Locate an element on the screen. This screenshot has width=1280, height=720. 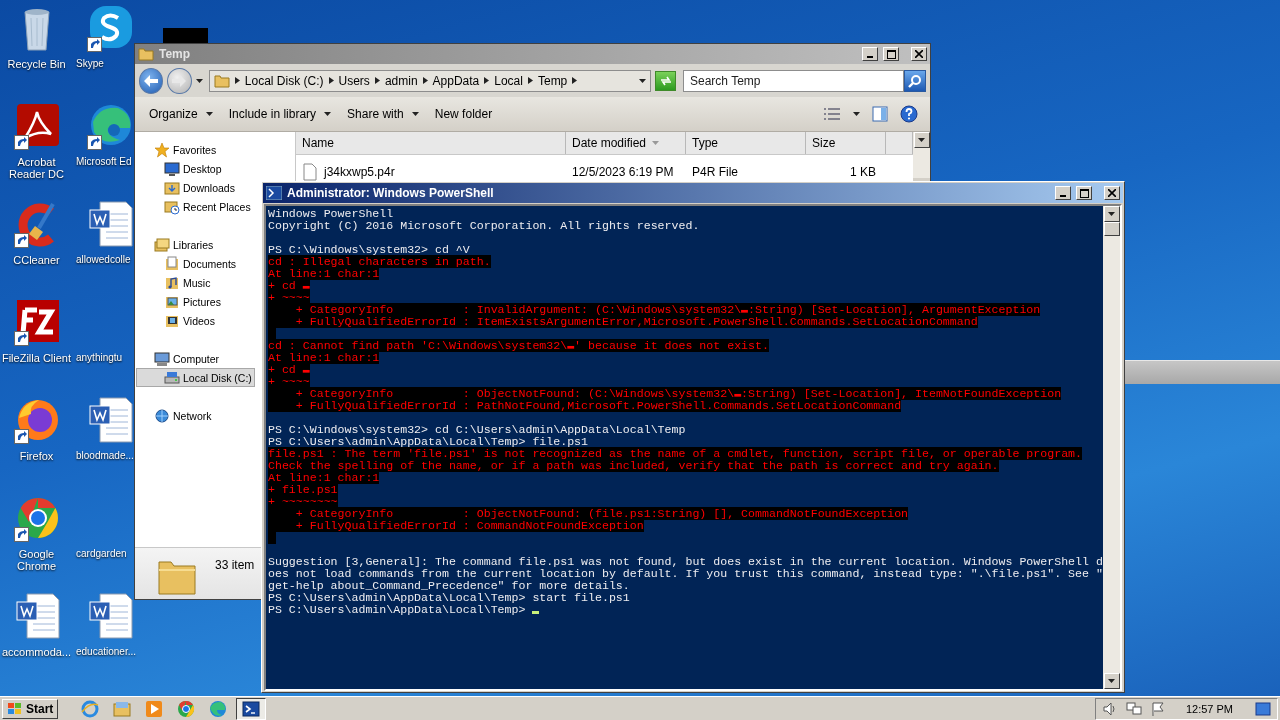
windows-flag-icon is located at coordinates (15, 708).